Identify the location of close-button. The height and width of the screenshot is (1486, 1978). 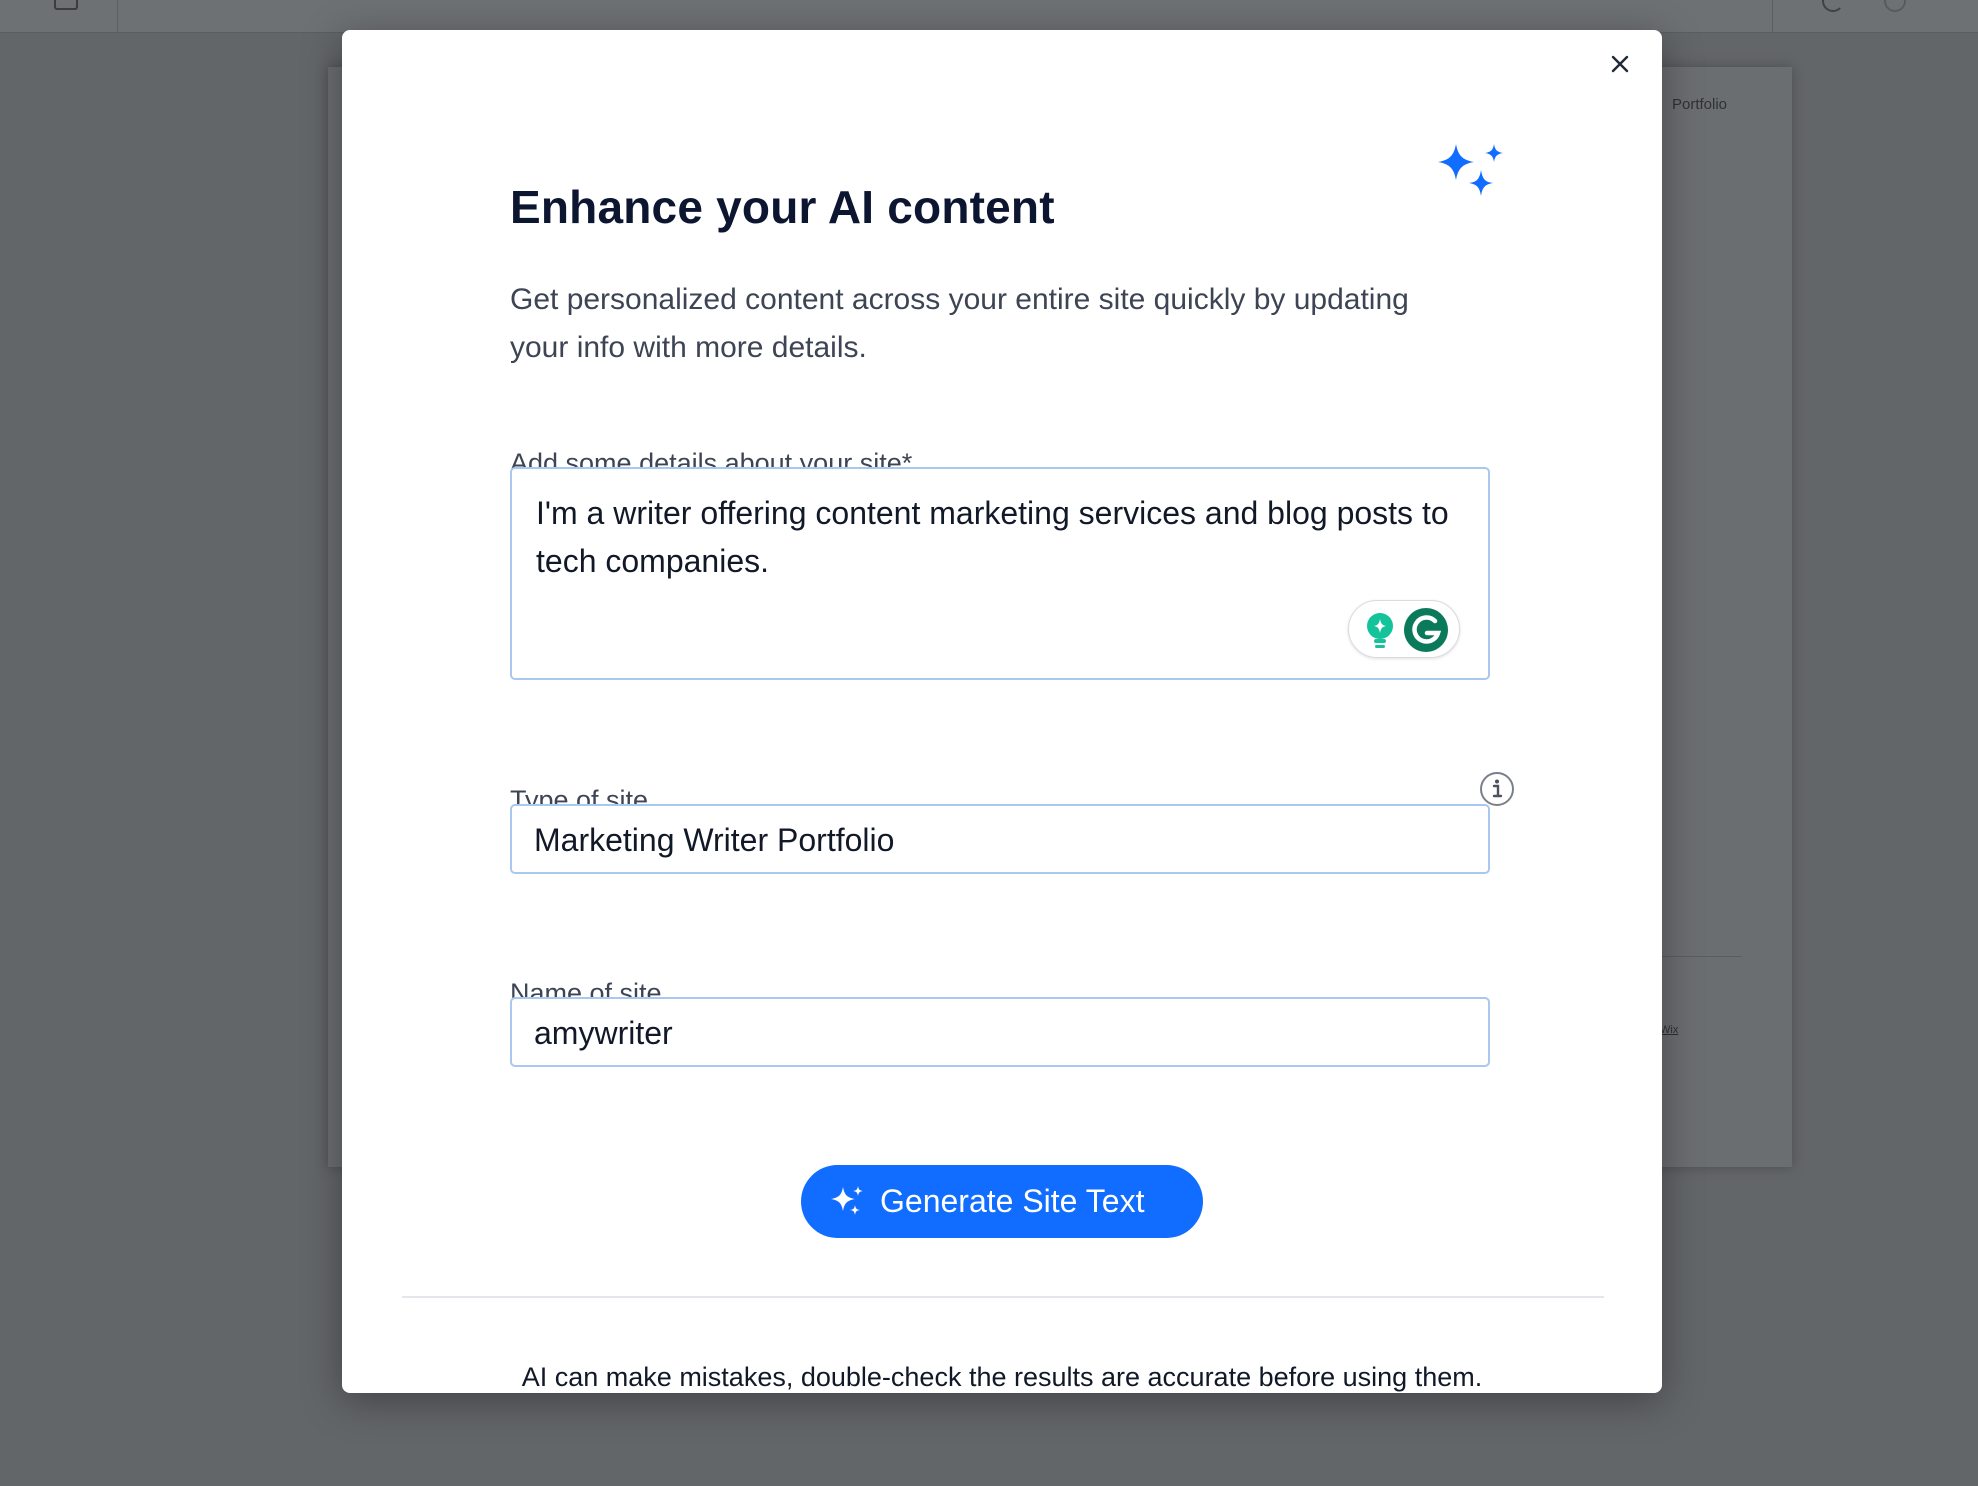
(1620, 64).